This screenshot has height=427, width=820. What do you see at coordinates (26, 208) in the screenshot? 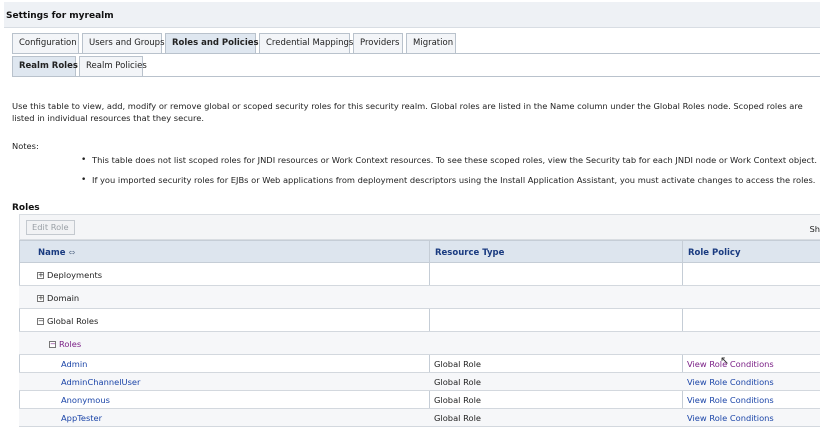
I see `roles-heading: Roles` at bounding box center [26, 208].